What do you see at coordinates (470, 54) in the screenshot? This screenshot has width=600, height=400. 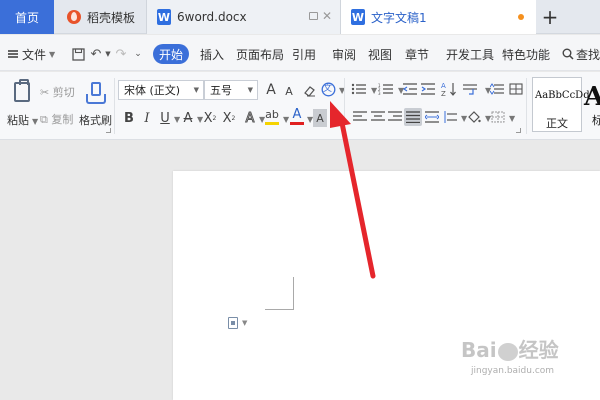 I see `menu-tab-developer: 开发工具` at bounding box center [470, 54].